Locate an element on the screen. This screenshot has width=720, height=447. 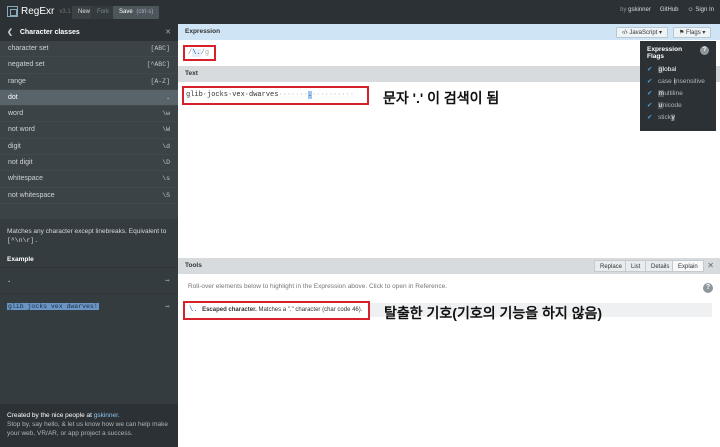
flag-label: global is located at coordinates (667, 70).